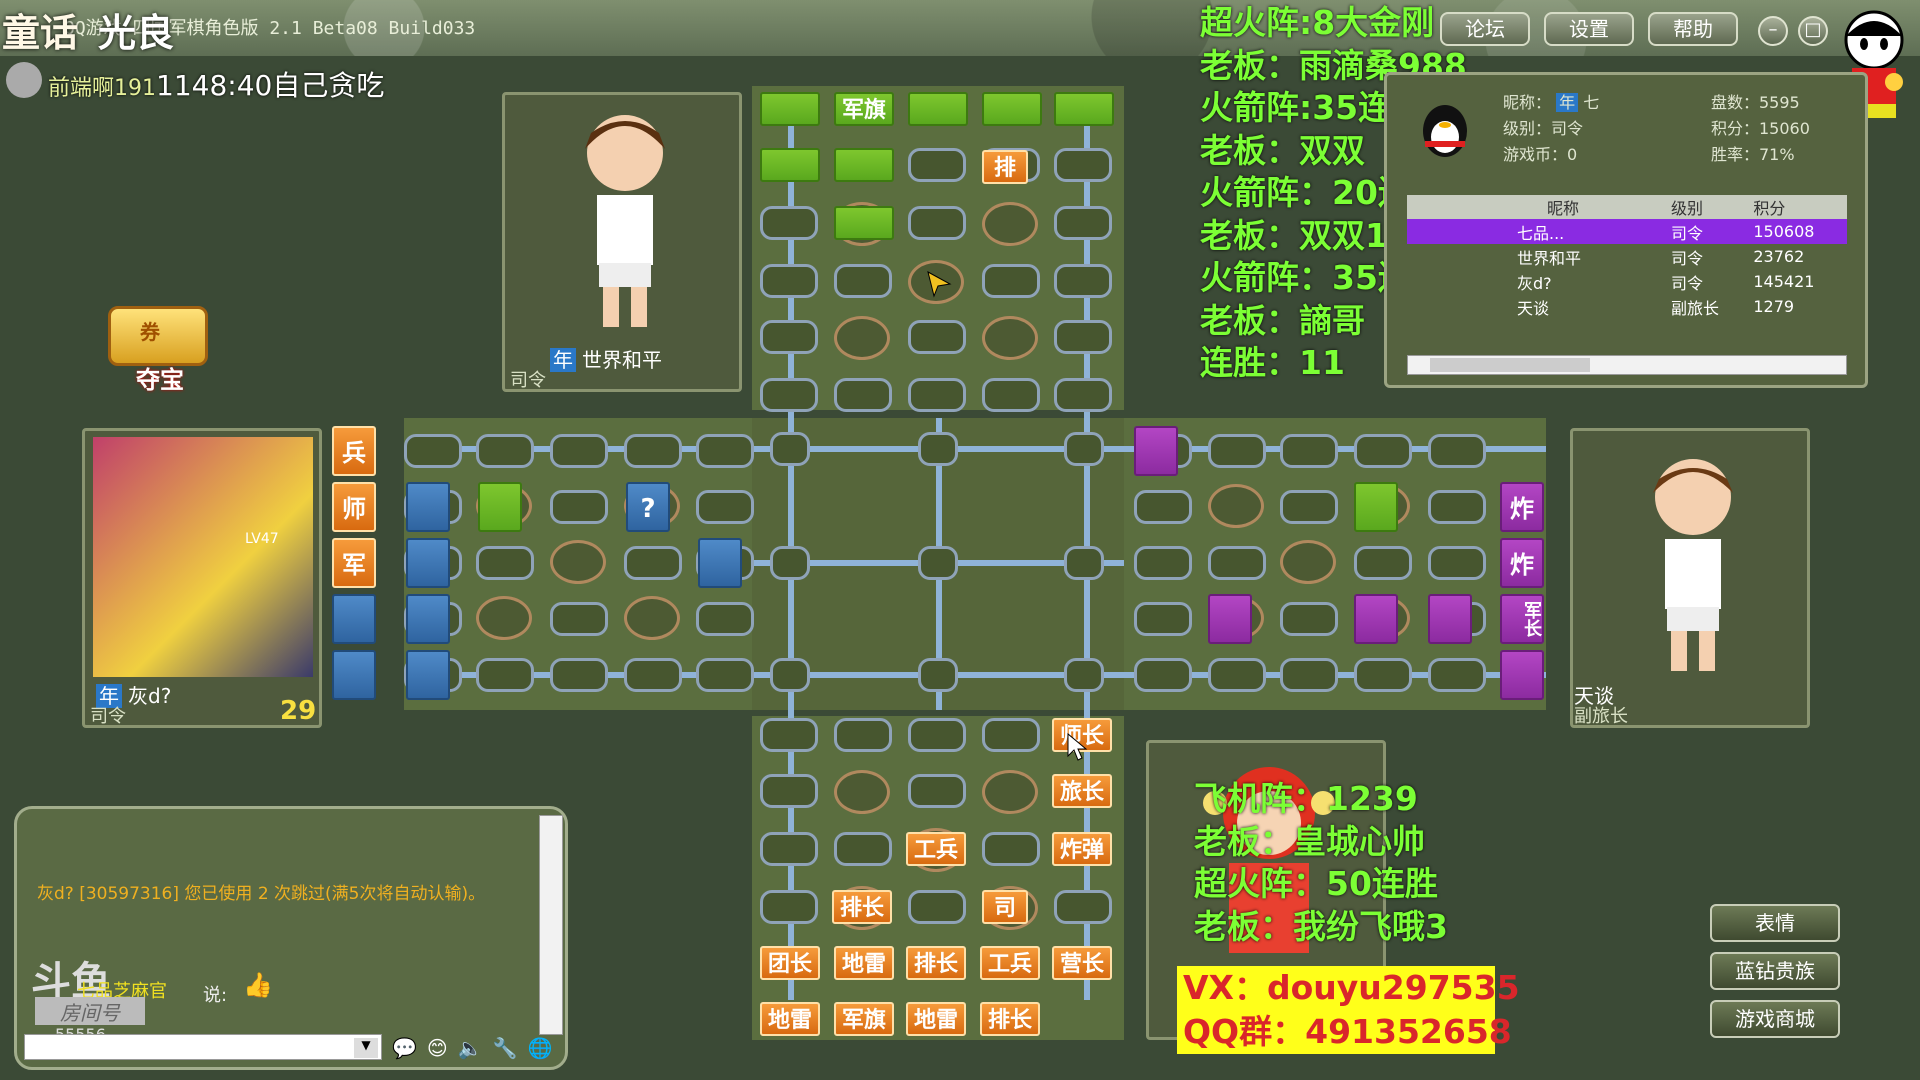 This screenshot has width=1920, height=1080. I want to click on chevron-down-icon: ▼, so click(366, 1048).